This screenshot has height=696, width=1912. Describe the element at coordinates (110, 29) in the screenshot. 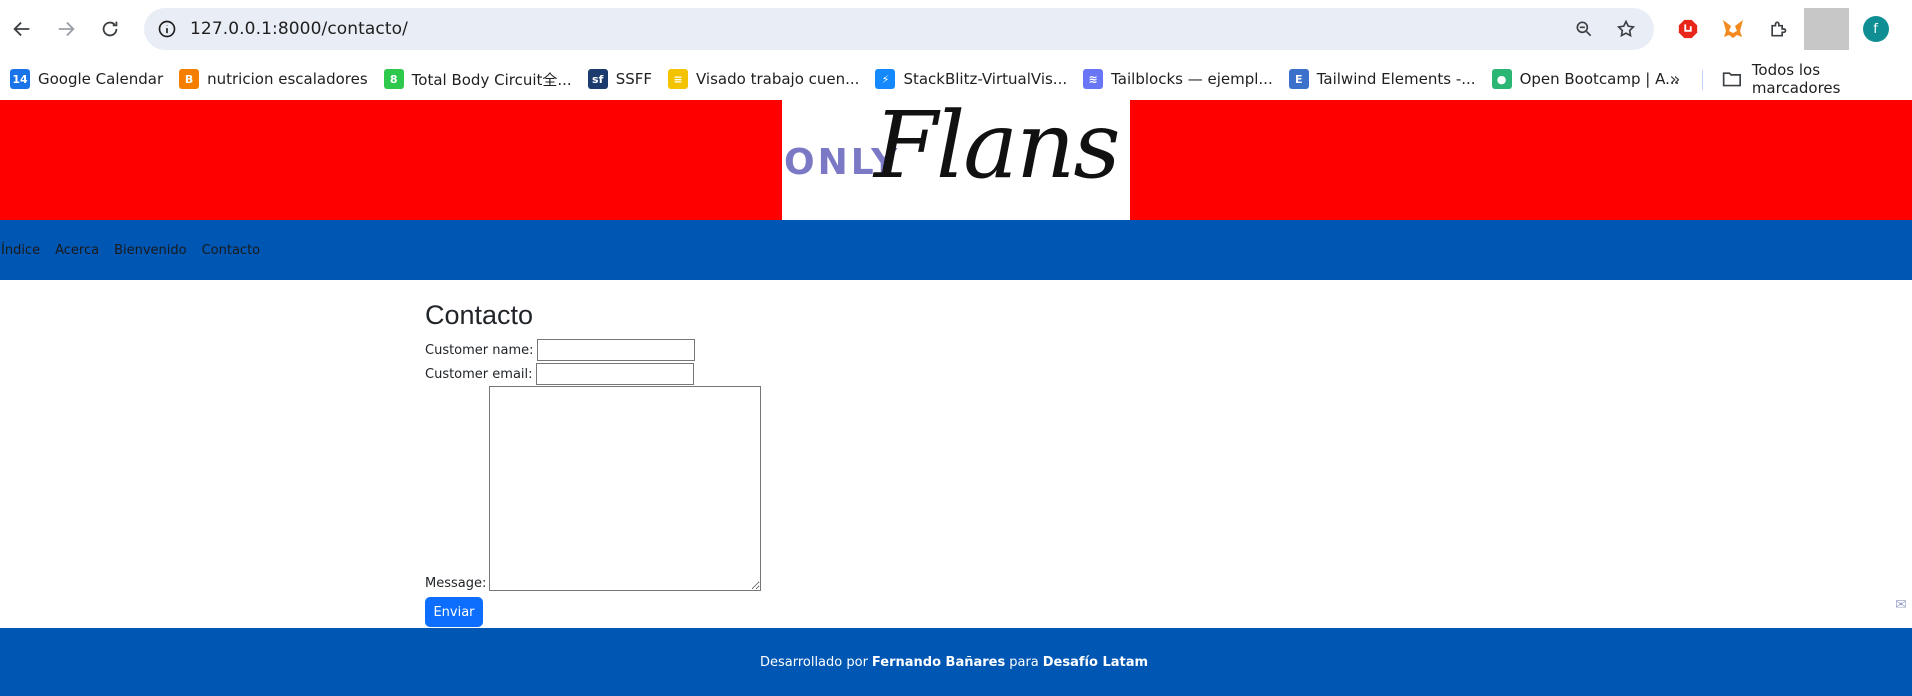

I see `reload-icon` at that location.